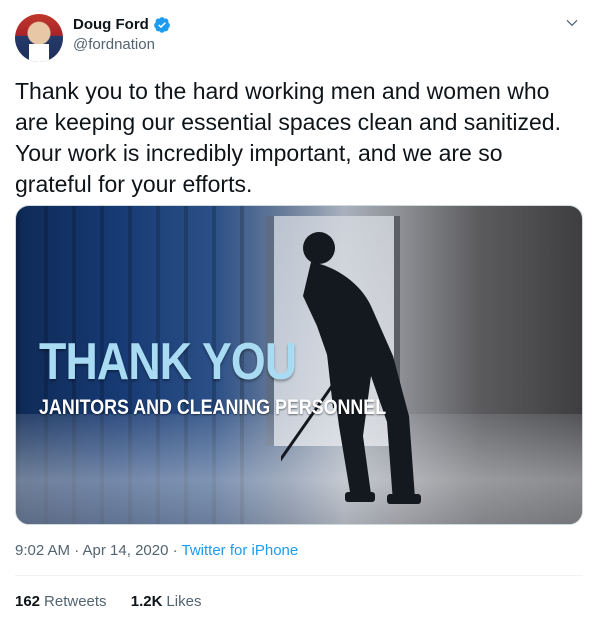  I want to click on divider-top, so click(299, 575).